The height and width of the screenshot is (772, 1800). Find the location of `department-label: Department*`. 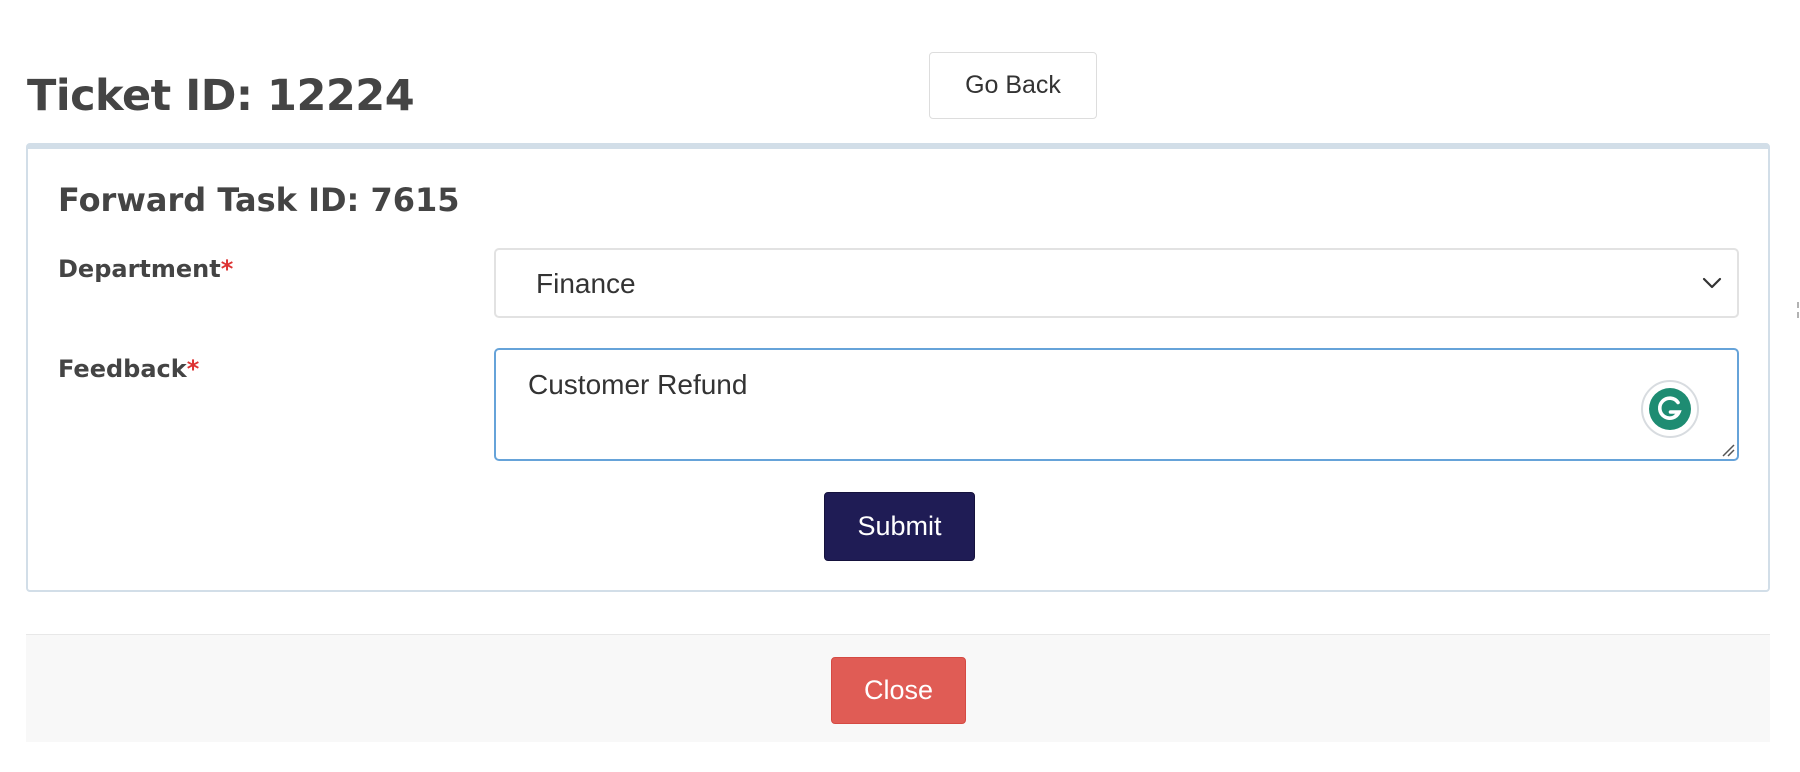

department-label: Department* is located at coordinates (145, 269).